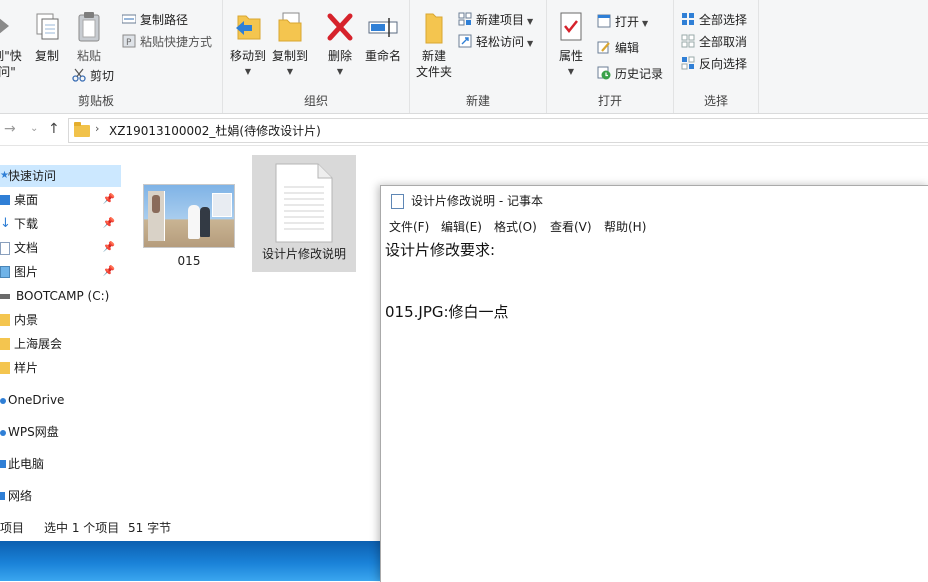  What do you see at coordinates (383, 27) in the screenshot?
I see `rename-icon` at bounding box center [383, 27].